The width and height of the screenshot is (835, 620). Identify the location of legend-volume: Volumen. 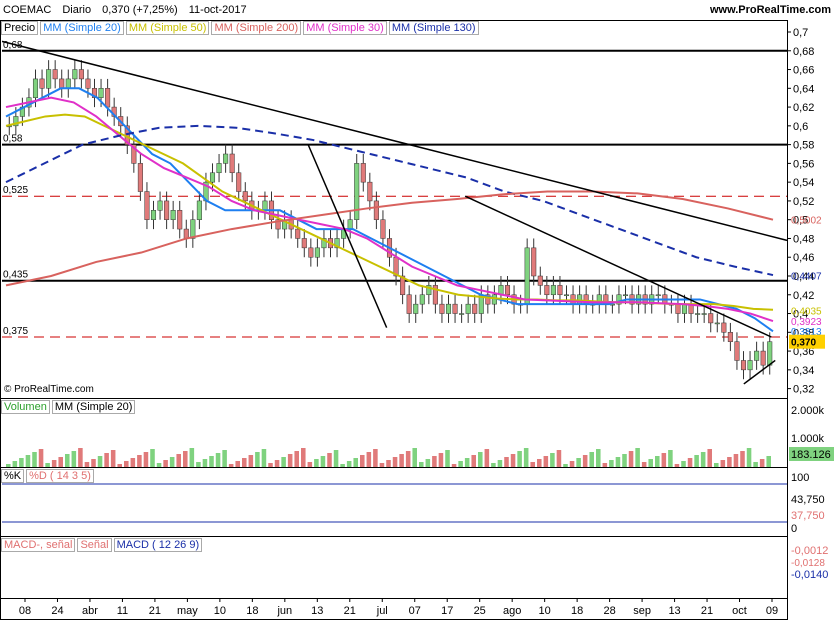
(25, 407).